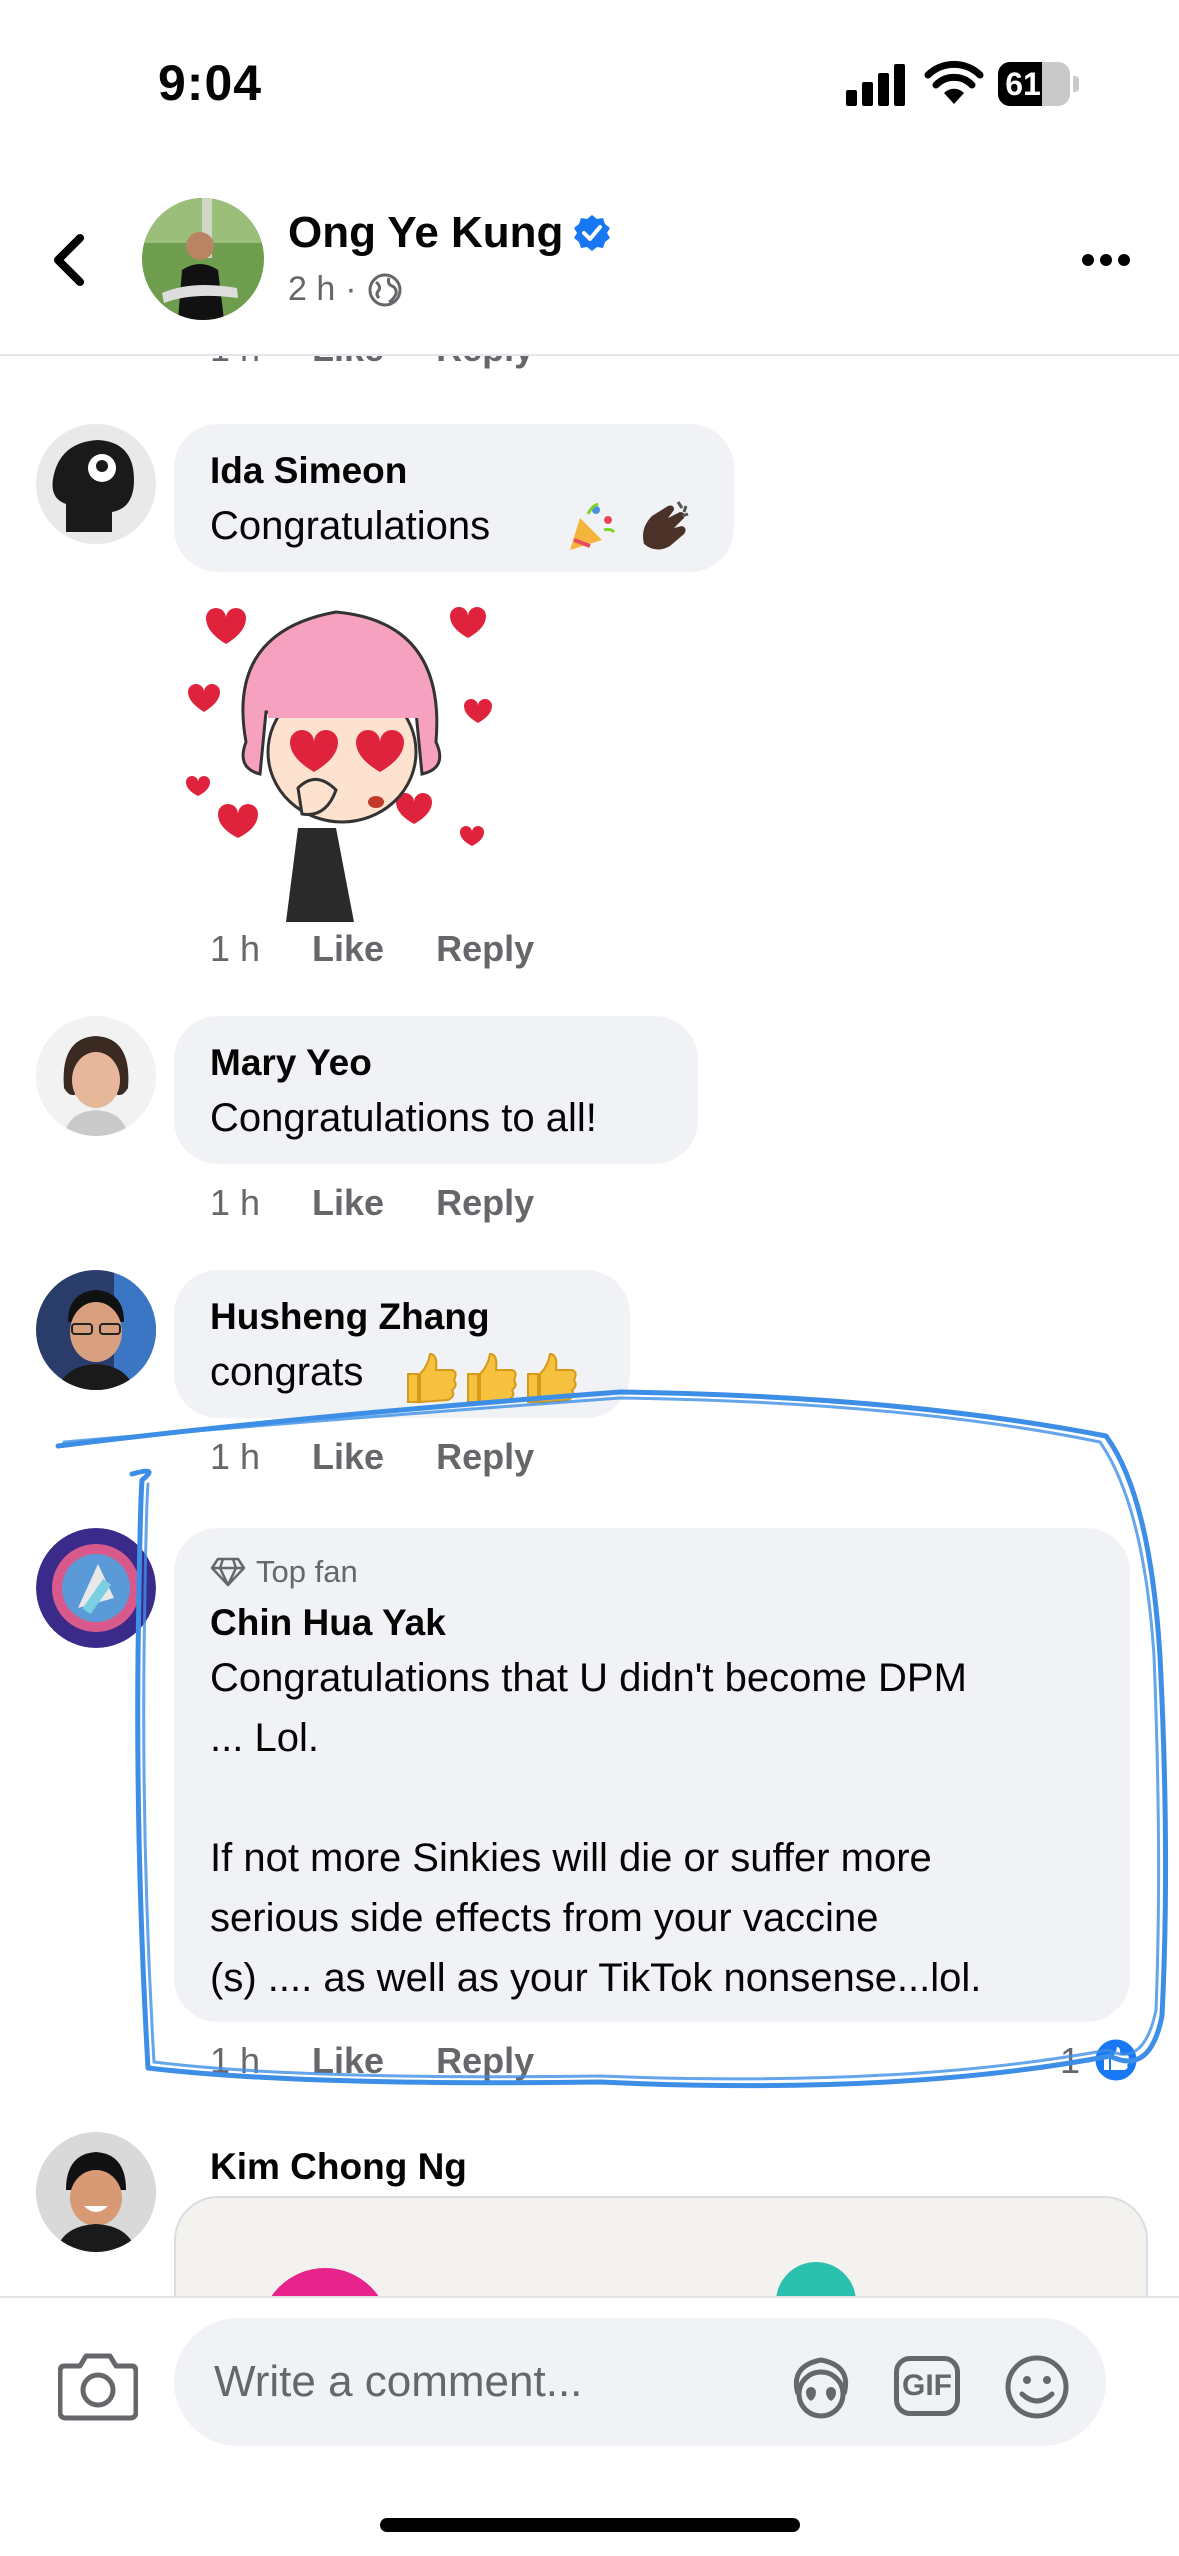 Image resolution: width=1179 pixels, height=2556 pixels. Describe the element at coordinates (312, 289) in the screenshot. I see `post-timestamp: 2 h` at that location.